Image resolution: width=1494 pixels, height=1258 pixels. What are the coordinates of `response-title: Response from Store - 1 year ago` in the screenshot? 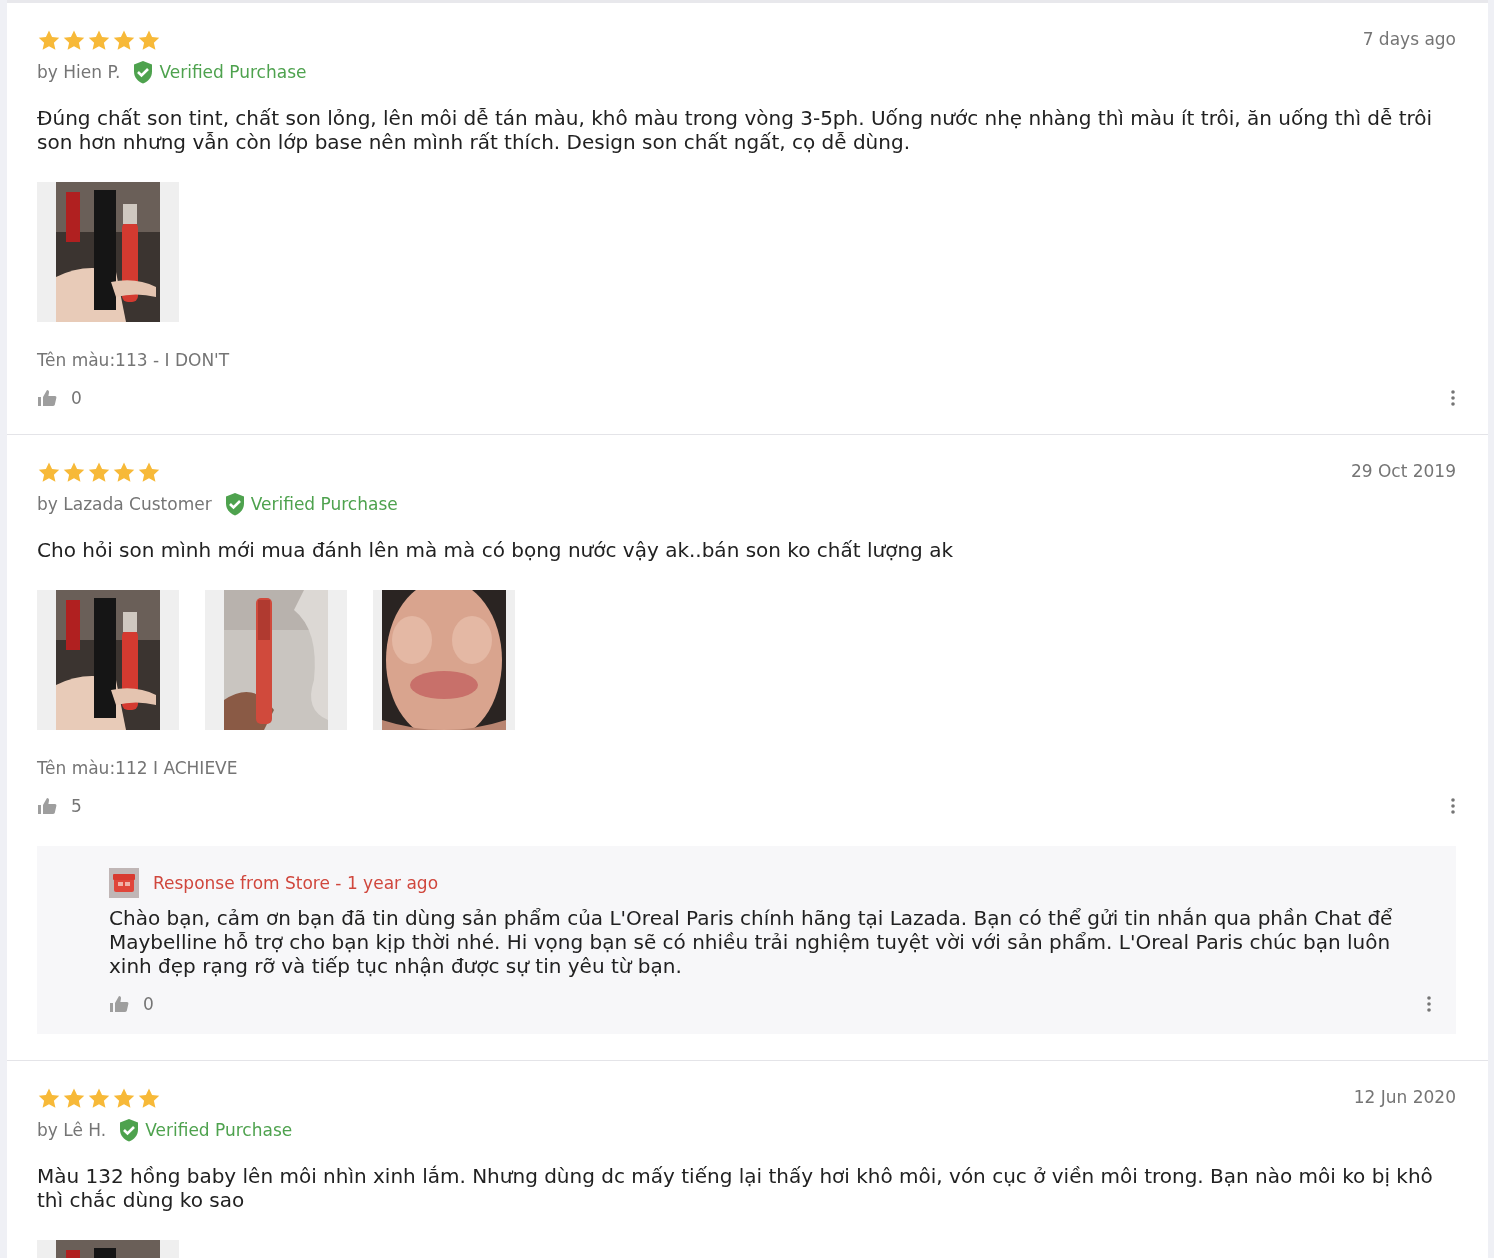 It's located at (296, 883).